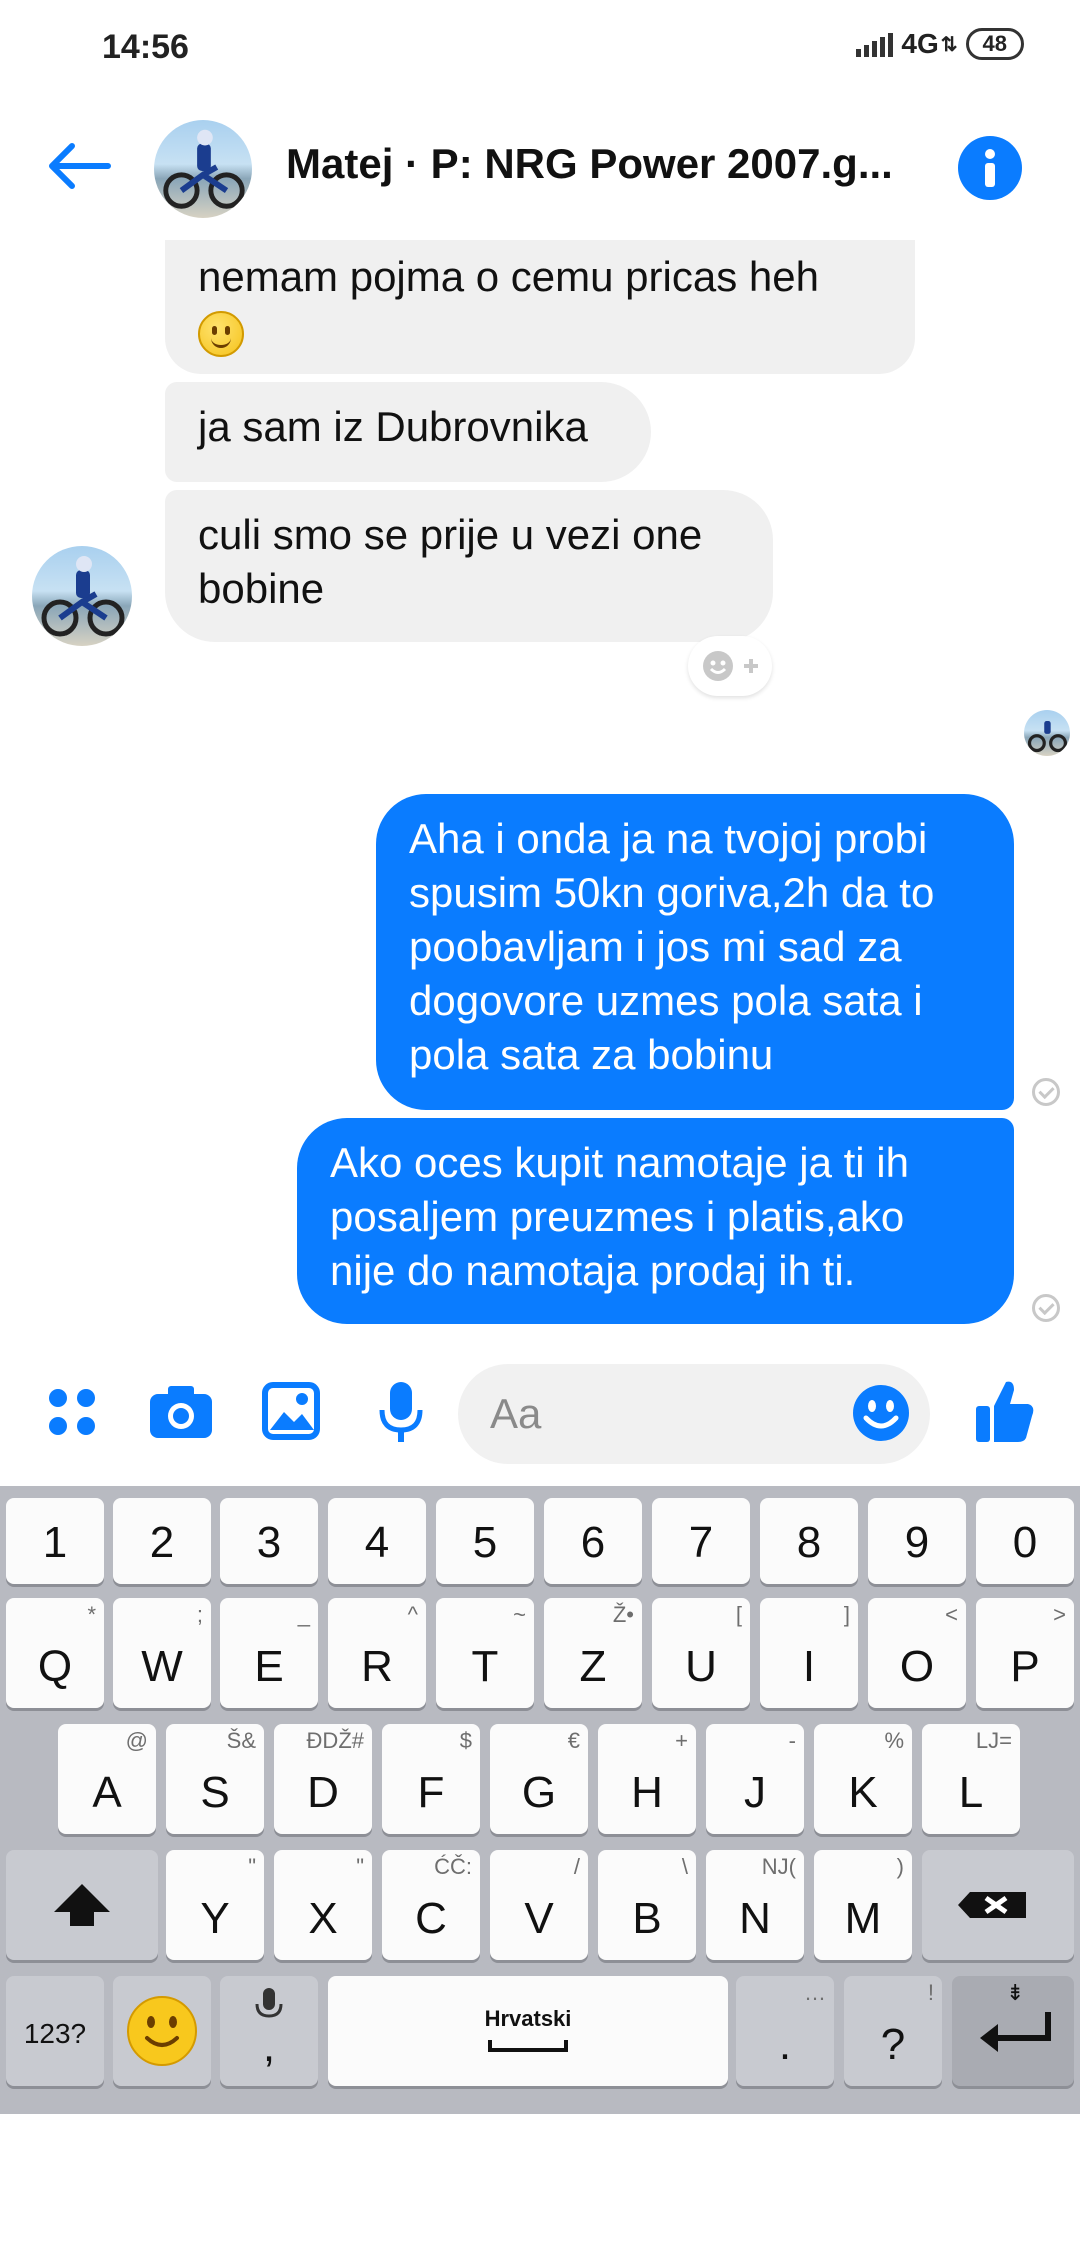 The height and width of the screenshot is (2246, 1080). I want to click on gallery-button, so click(291, 1411).